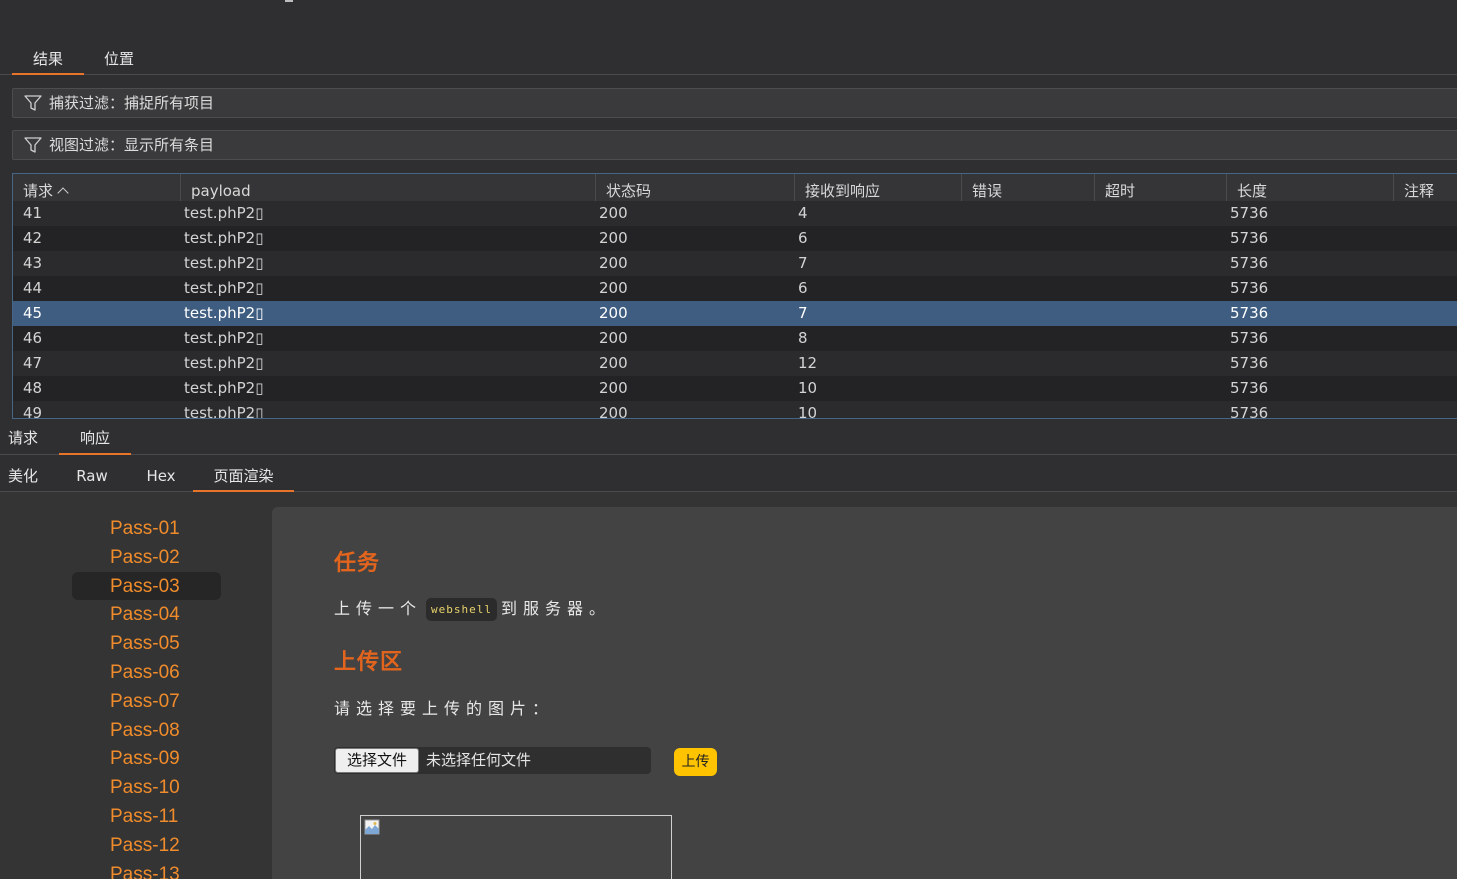 The height and width of the screenshot is (879, 1457). I want to click on pass-link: Pass-05, so click(146, 643).